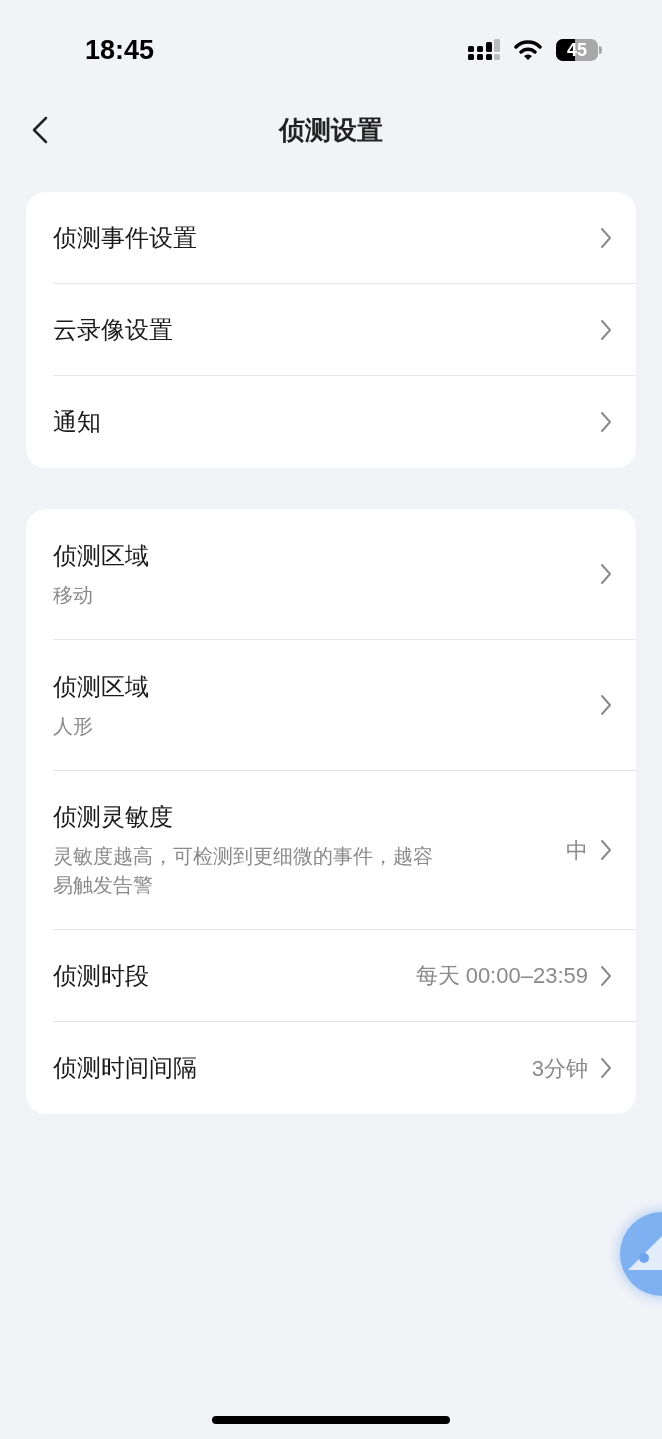 The height and width of the screenshot is (1439, 662). What do you see at coordinates (528, 50) in the screenshot?
I see `wifi-icon` at bounding box center [528, 50].